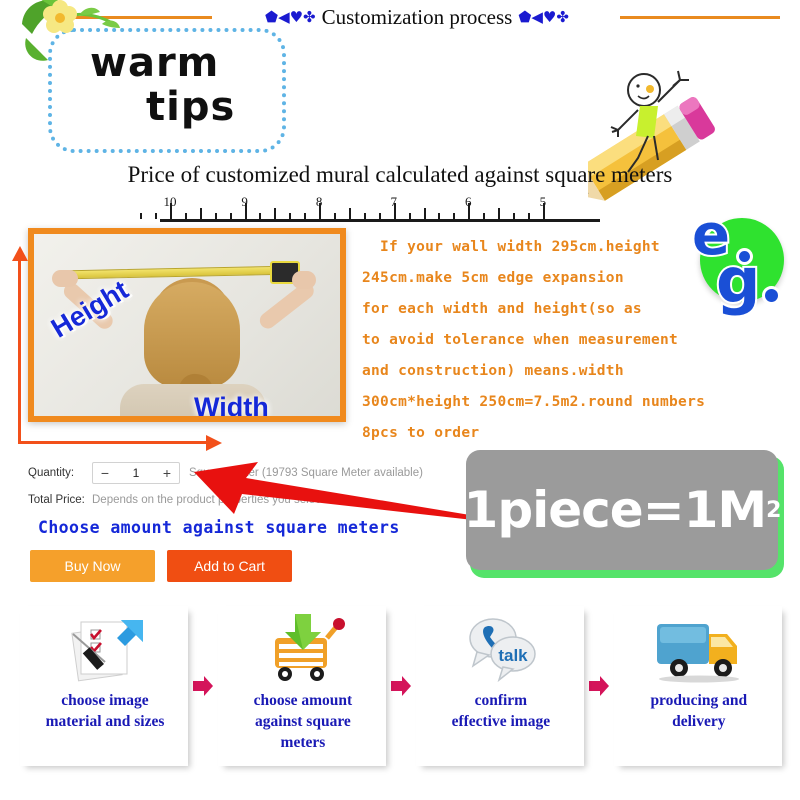 This screenshot has width=800, height=800. What do you see at coordinates (700, 17) in the screenshot?
I see `header-rule-right` at bounding box center [700, 17].